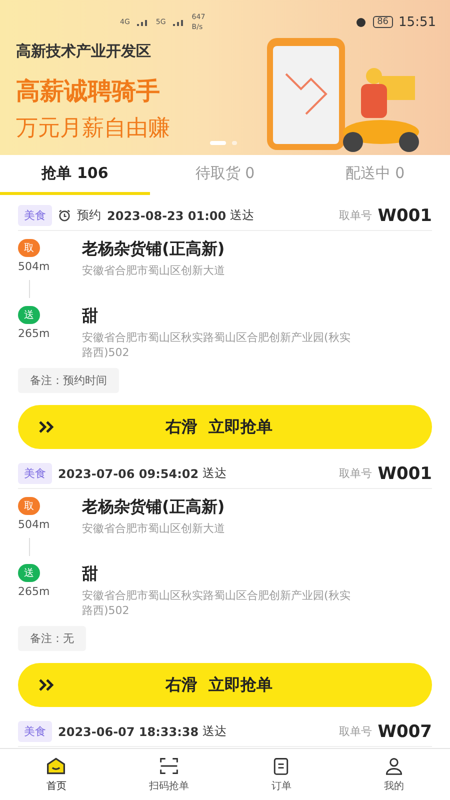  I want to click on order-number: W007, so click(405, 732).